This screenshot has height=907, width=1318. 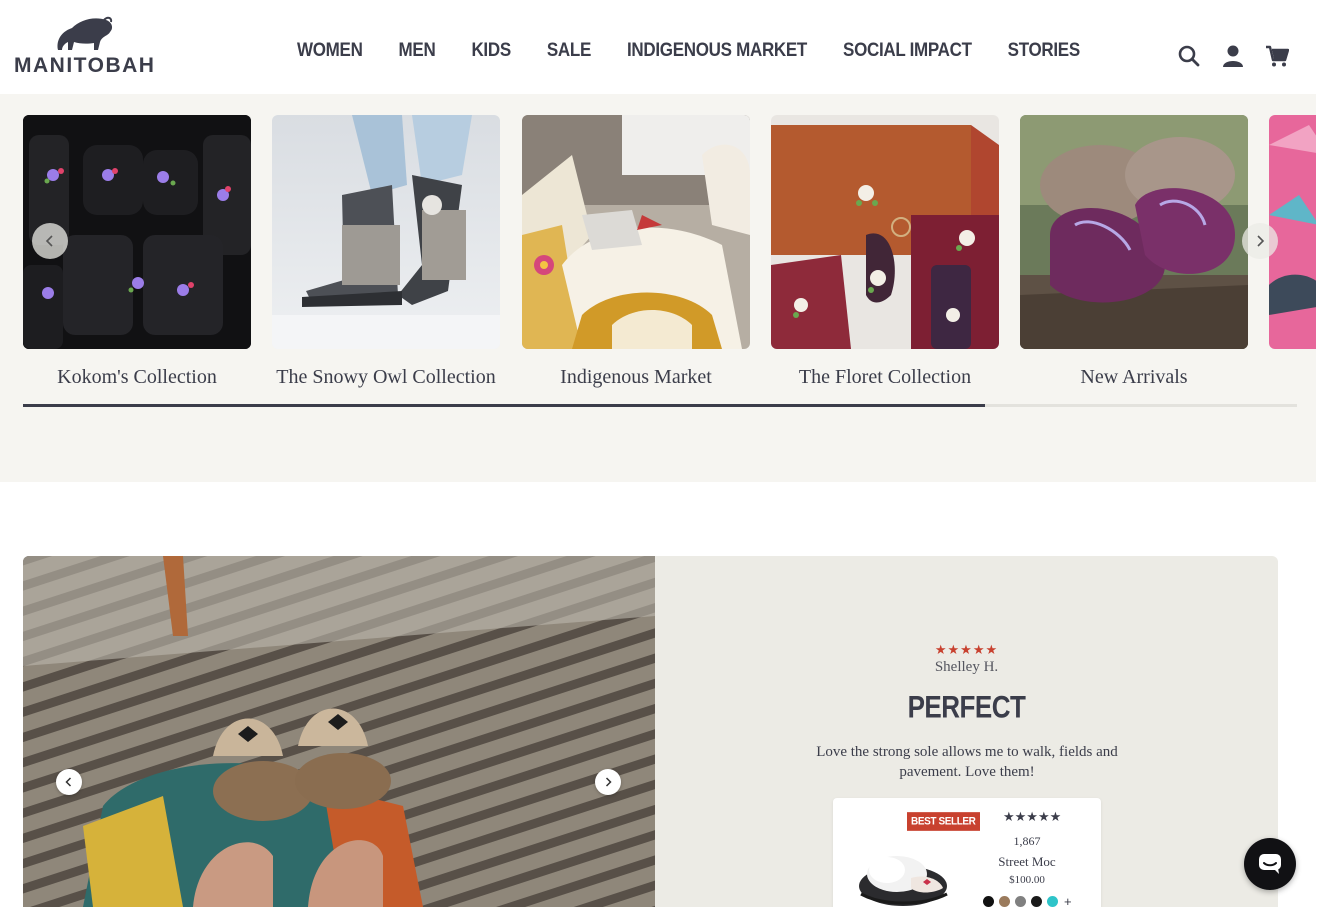 What do you see at coordinates (1027, 900) in the screenshot?
I see `color-swatches: +` at bounding box center [1027, 900].